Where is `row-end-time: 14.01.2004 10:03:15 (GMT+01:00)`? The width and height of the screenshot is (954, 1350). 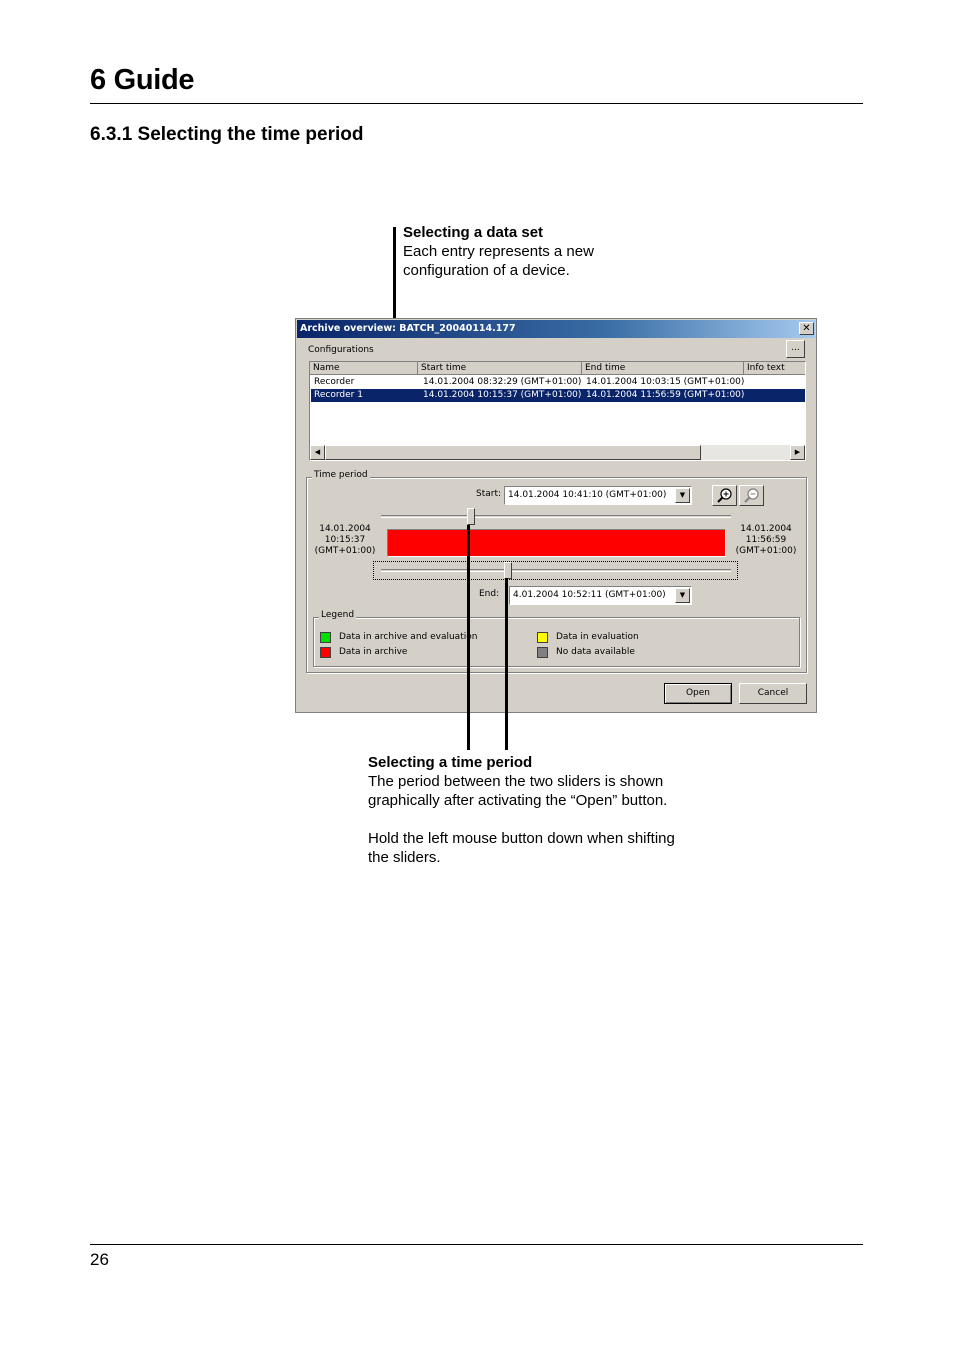
row-end-time: 14.01.2004 10:03:15 (GMT+01:00) is located at coordinates (665, 382).